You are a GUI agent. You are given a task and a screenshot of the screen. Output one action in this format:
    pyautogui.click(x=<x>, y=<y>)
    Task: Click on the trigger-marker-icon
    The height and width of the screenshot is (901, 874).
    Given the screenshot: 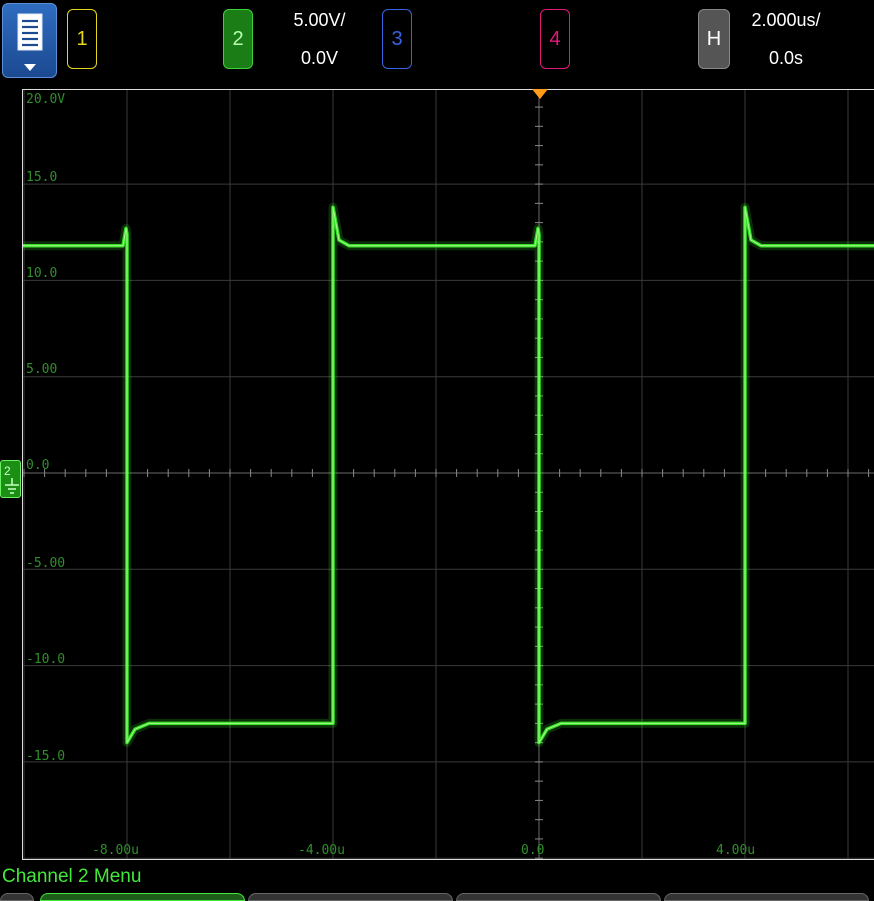 What is the action you would take?
    pyautogui.click(x=540, y=94)
    